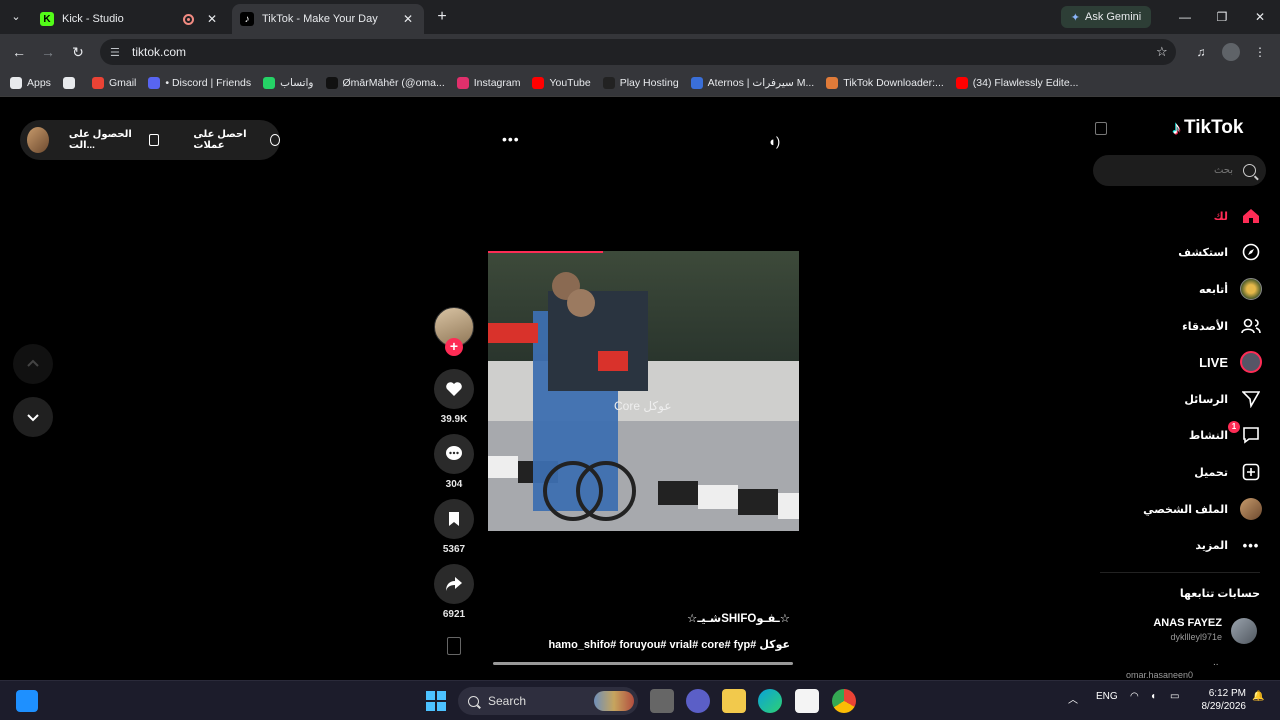 The height and width of the screenshot is (720, 1280). I want to click on widgets-icon, so click(27, 701).